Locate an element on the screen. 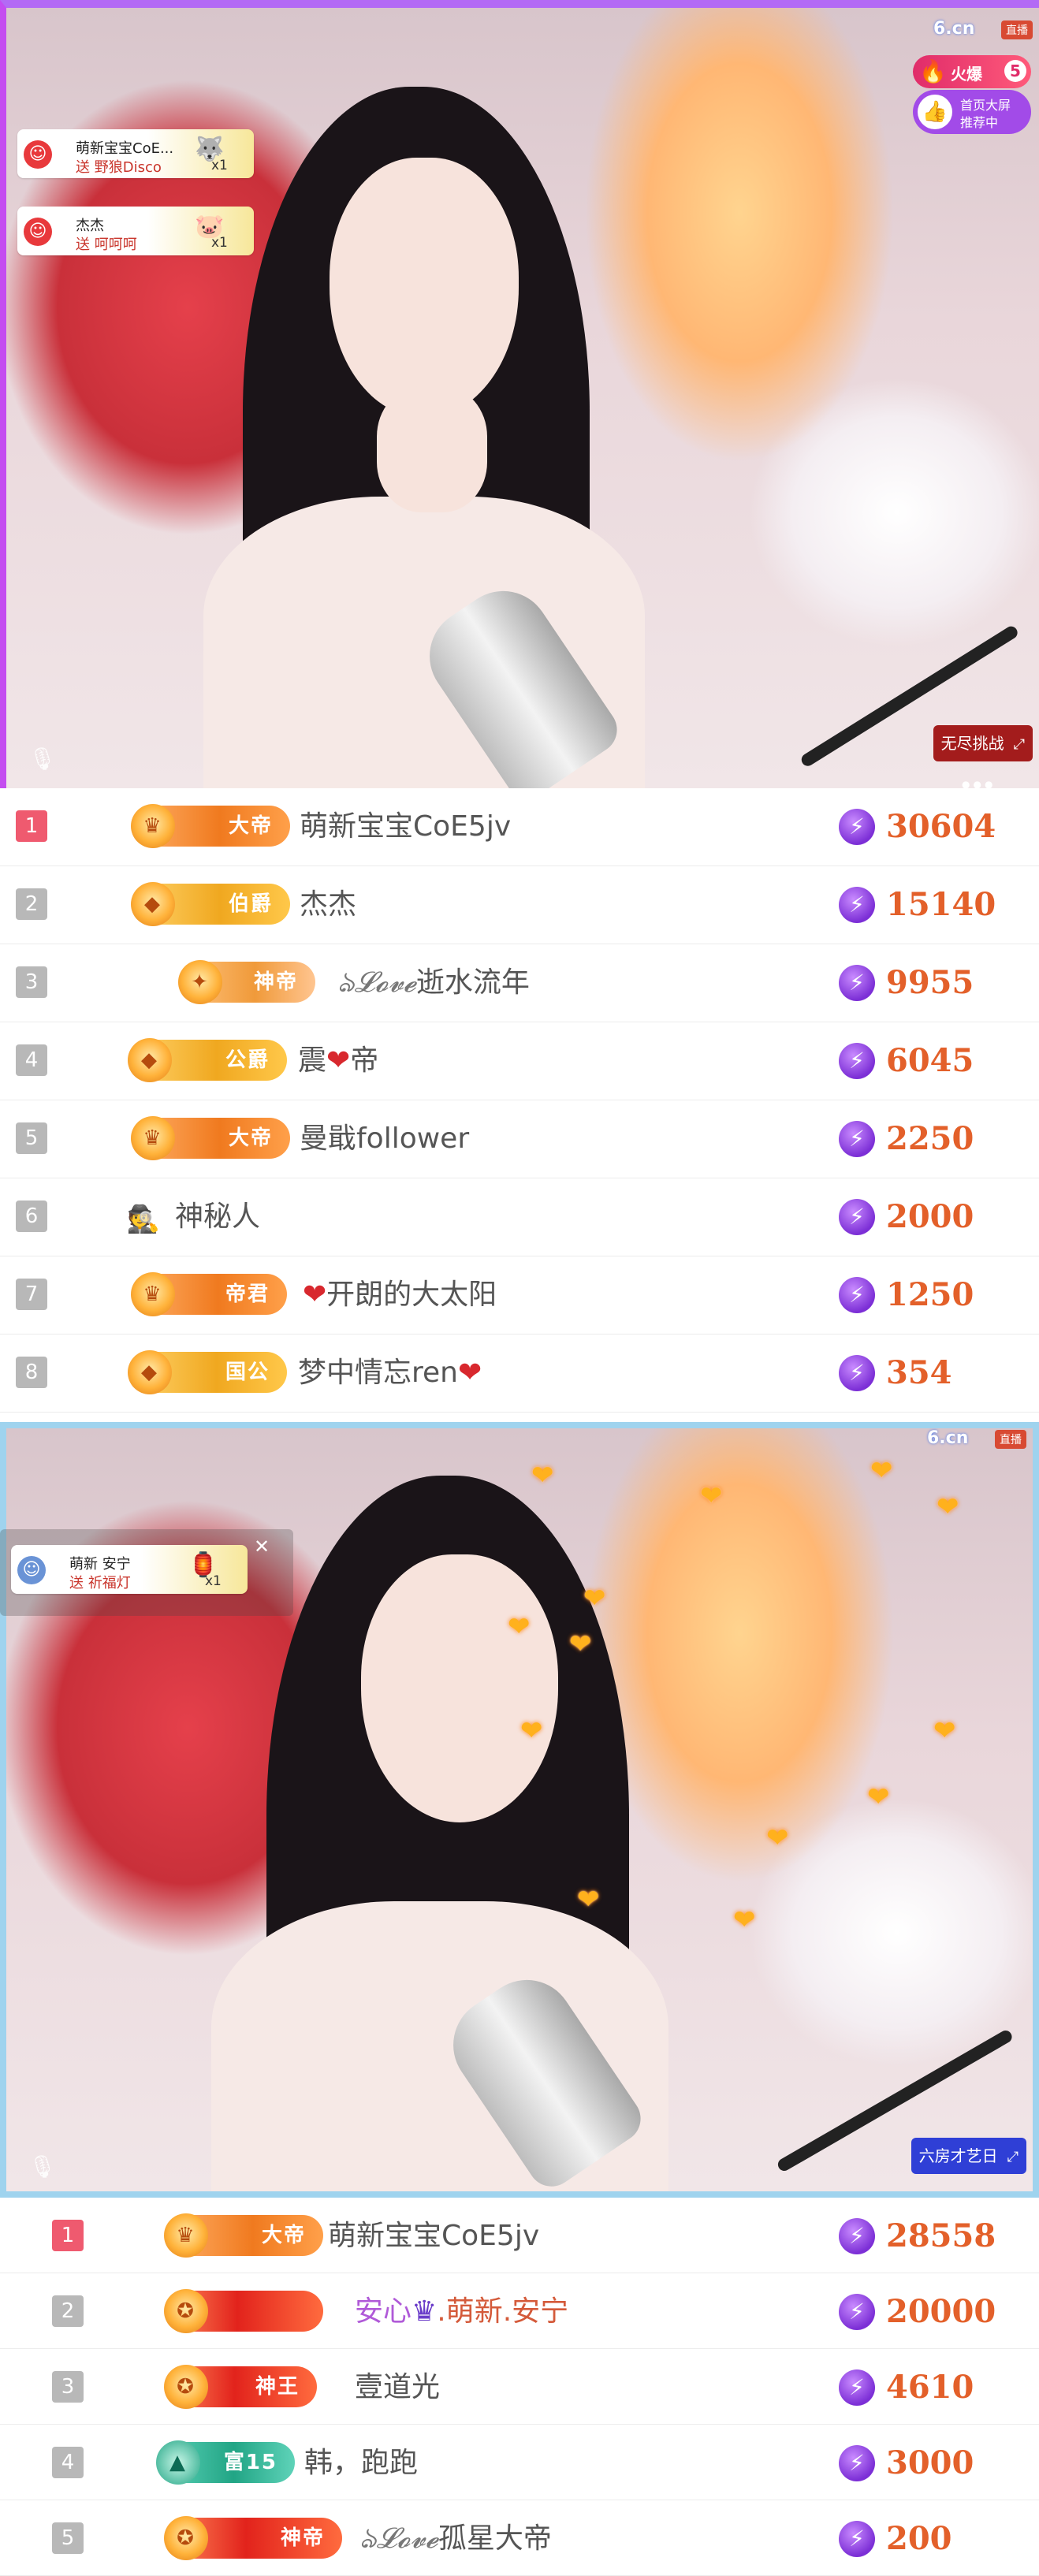 The image size is (1039, 2576). list-item: 8 ◆ 国公 梦中情忘ren❤ ⚡ 354 is located at coordinates (519, 1374).